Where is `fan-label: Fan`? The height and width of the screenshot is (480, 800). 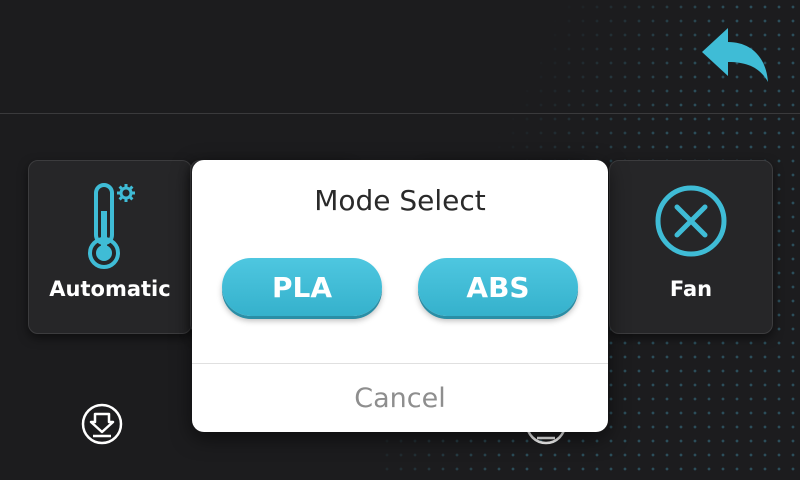 fan-label: Fan is located at coordinates (691, 289).